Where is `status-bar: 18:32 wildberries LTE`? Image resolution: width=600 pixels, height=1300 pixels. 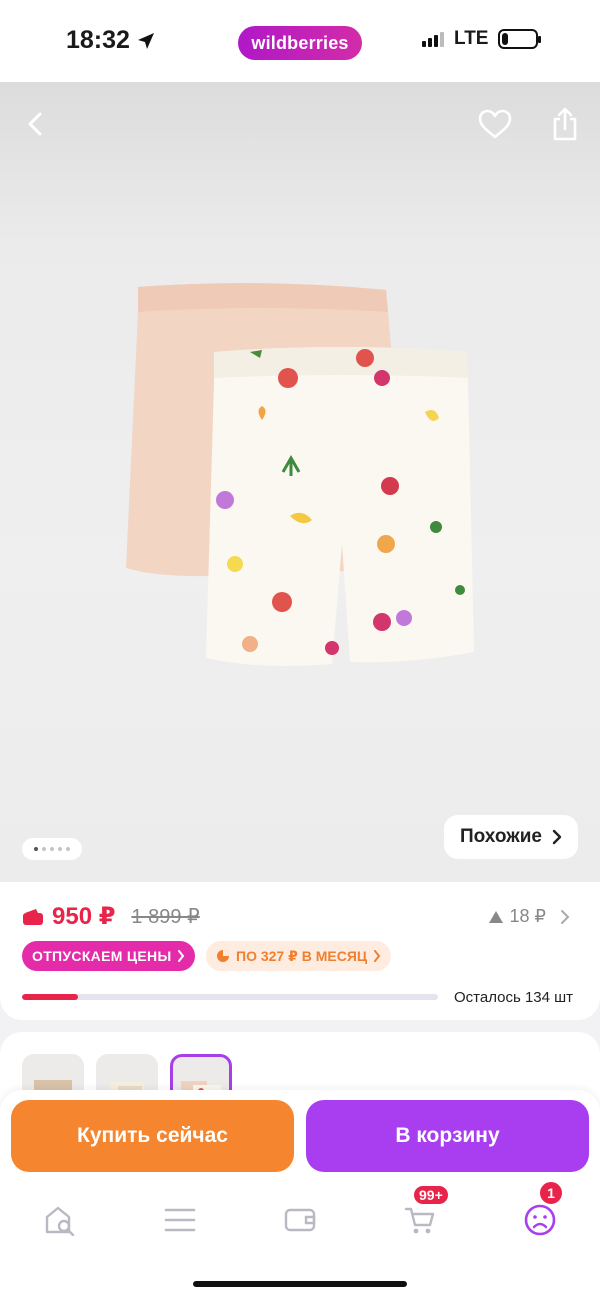
status-bar: 18:32 wildberries LTE is located at coordinates (300, 41).